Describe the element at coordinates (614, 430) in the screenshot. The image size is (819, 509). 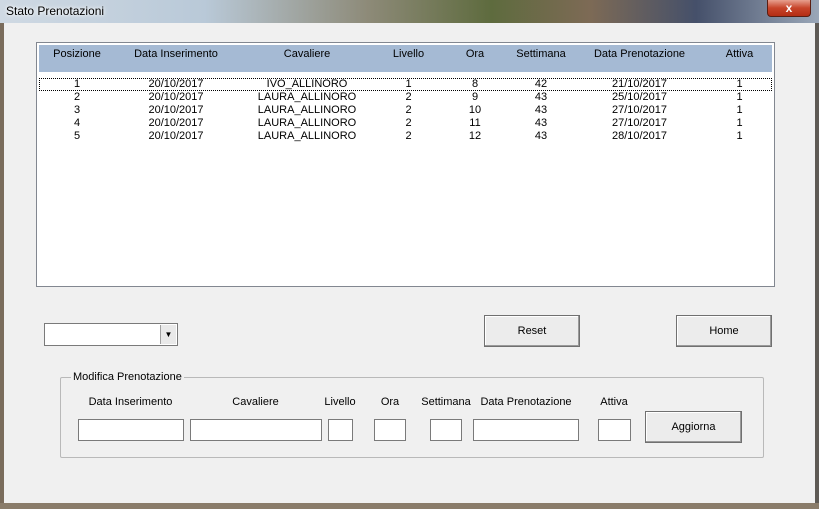
I see `attiva-field` at that location.